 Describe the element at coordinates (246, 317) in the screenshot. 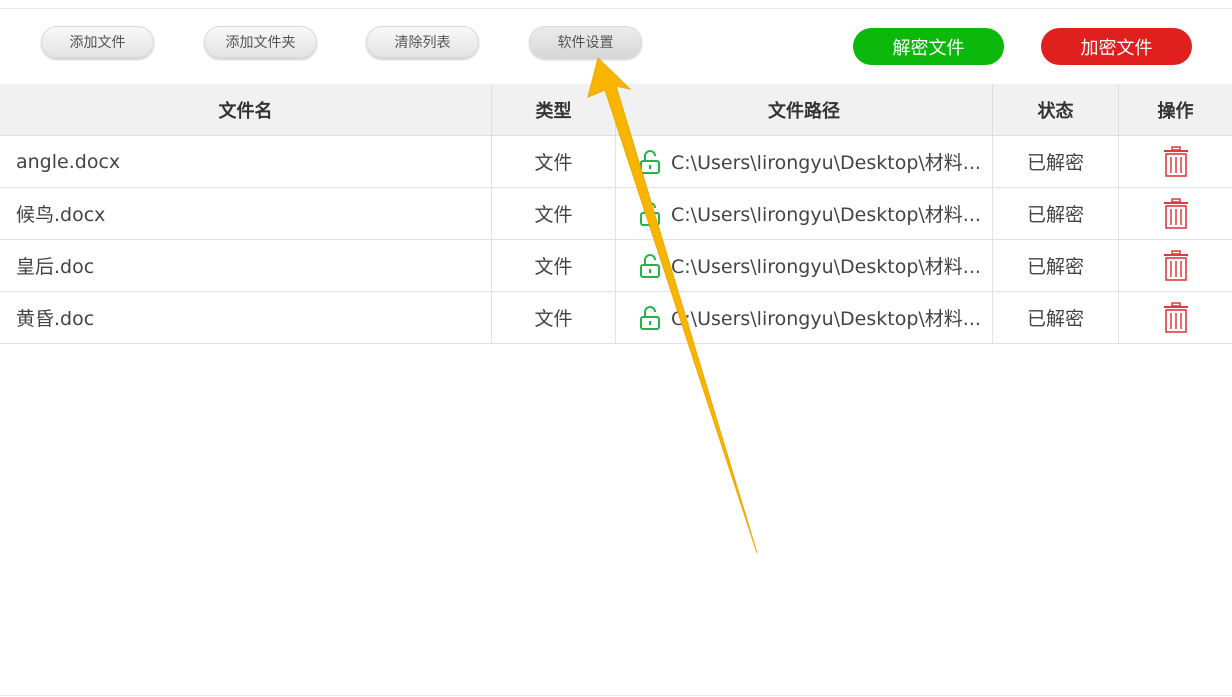

I see `file-name: 黄昏.doc` at that location.